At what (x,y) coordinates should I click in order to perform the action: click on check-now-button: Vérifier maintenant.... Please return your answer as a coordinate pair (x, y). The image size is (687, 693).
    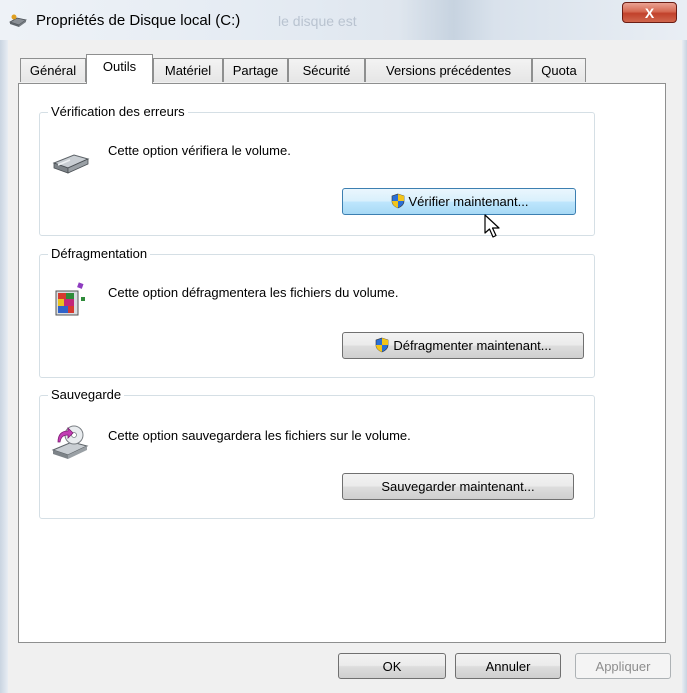
    Looking at the image, I should click on (459, 201).